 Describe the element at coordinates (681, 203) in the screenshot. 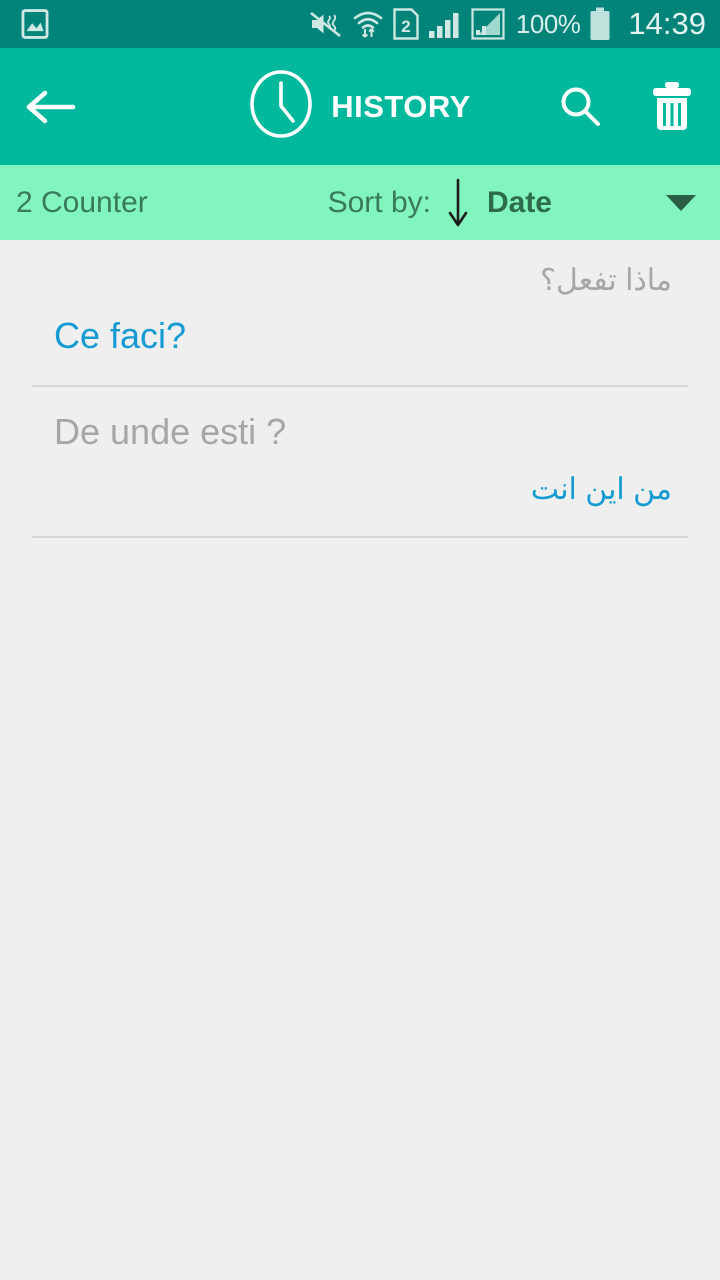

I see `chevron-down-icon` at that location.